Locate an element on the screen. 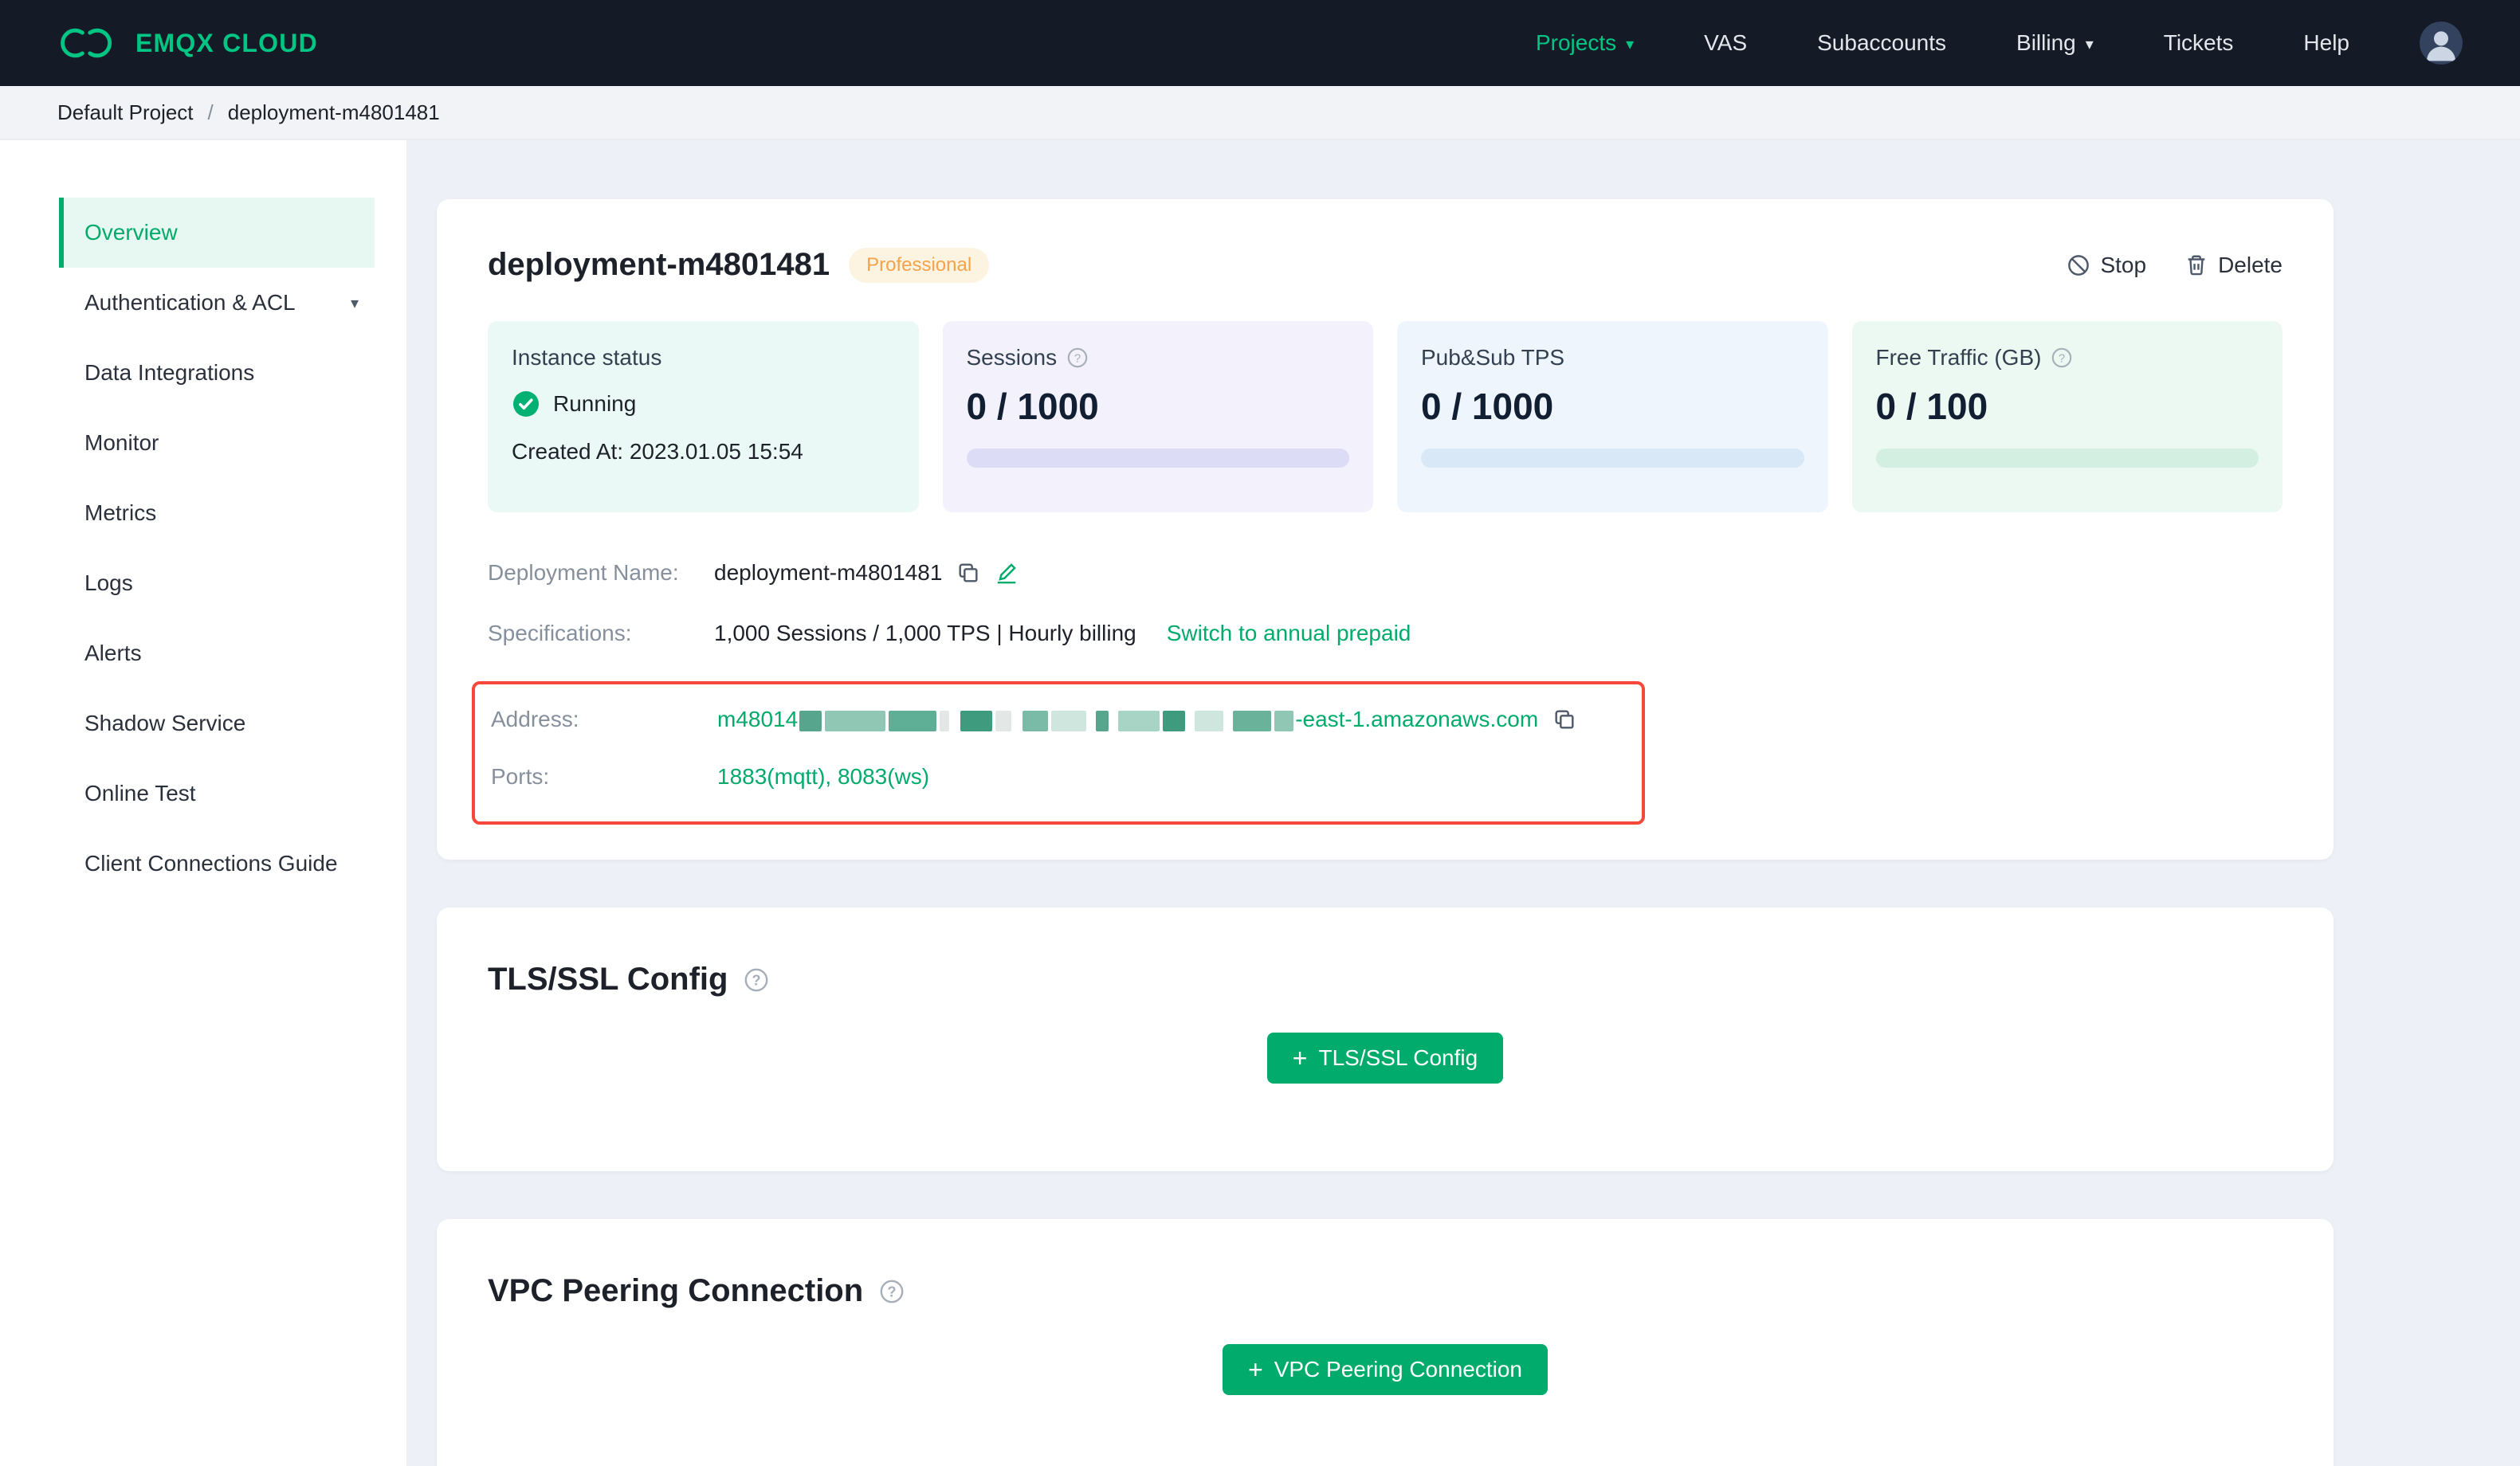 This screenshot has height=1466, width=2520. specifications-label: Specifications: is located at coordinates (560, 633).